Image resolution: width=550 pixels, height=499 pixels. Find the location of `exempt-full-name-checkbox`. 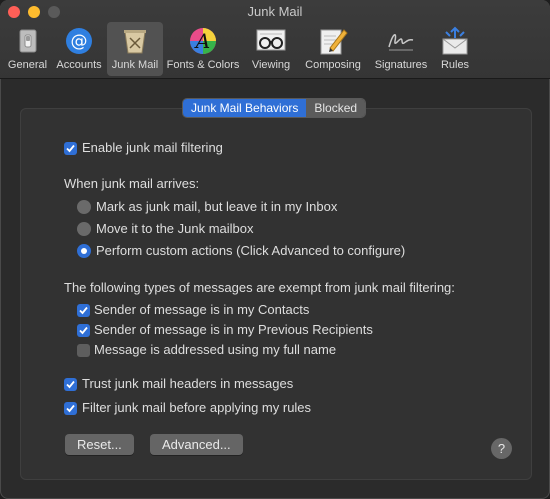

exempt-full-name-checkbox is located at coordinates (83, 350).